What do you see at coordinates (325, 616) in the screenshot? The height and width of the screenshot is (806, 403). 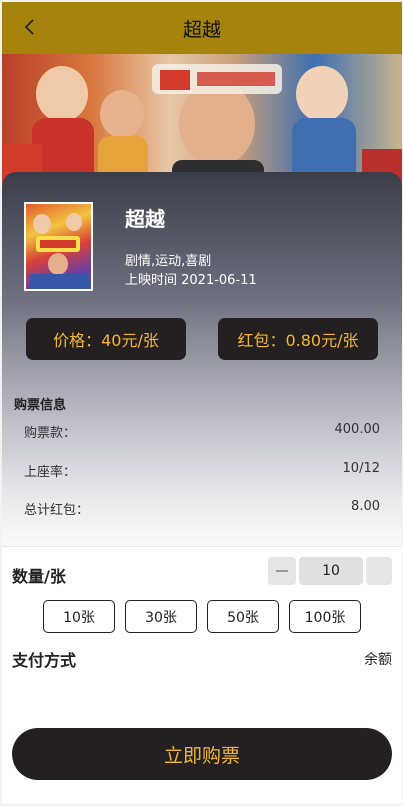 I see `quantity-preset-100: 100张` at bounding box center [325, 616].